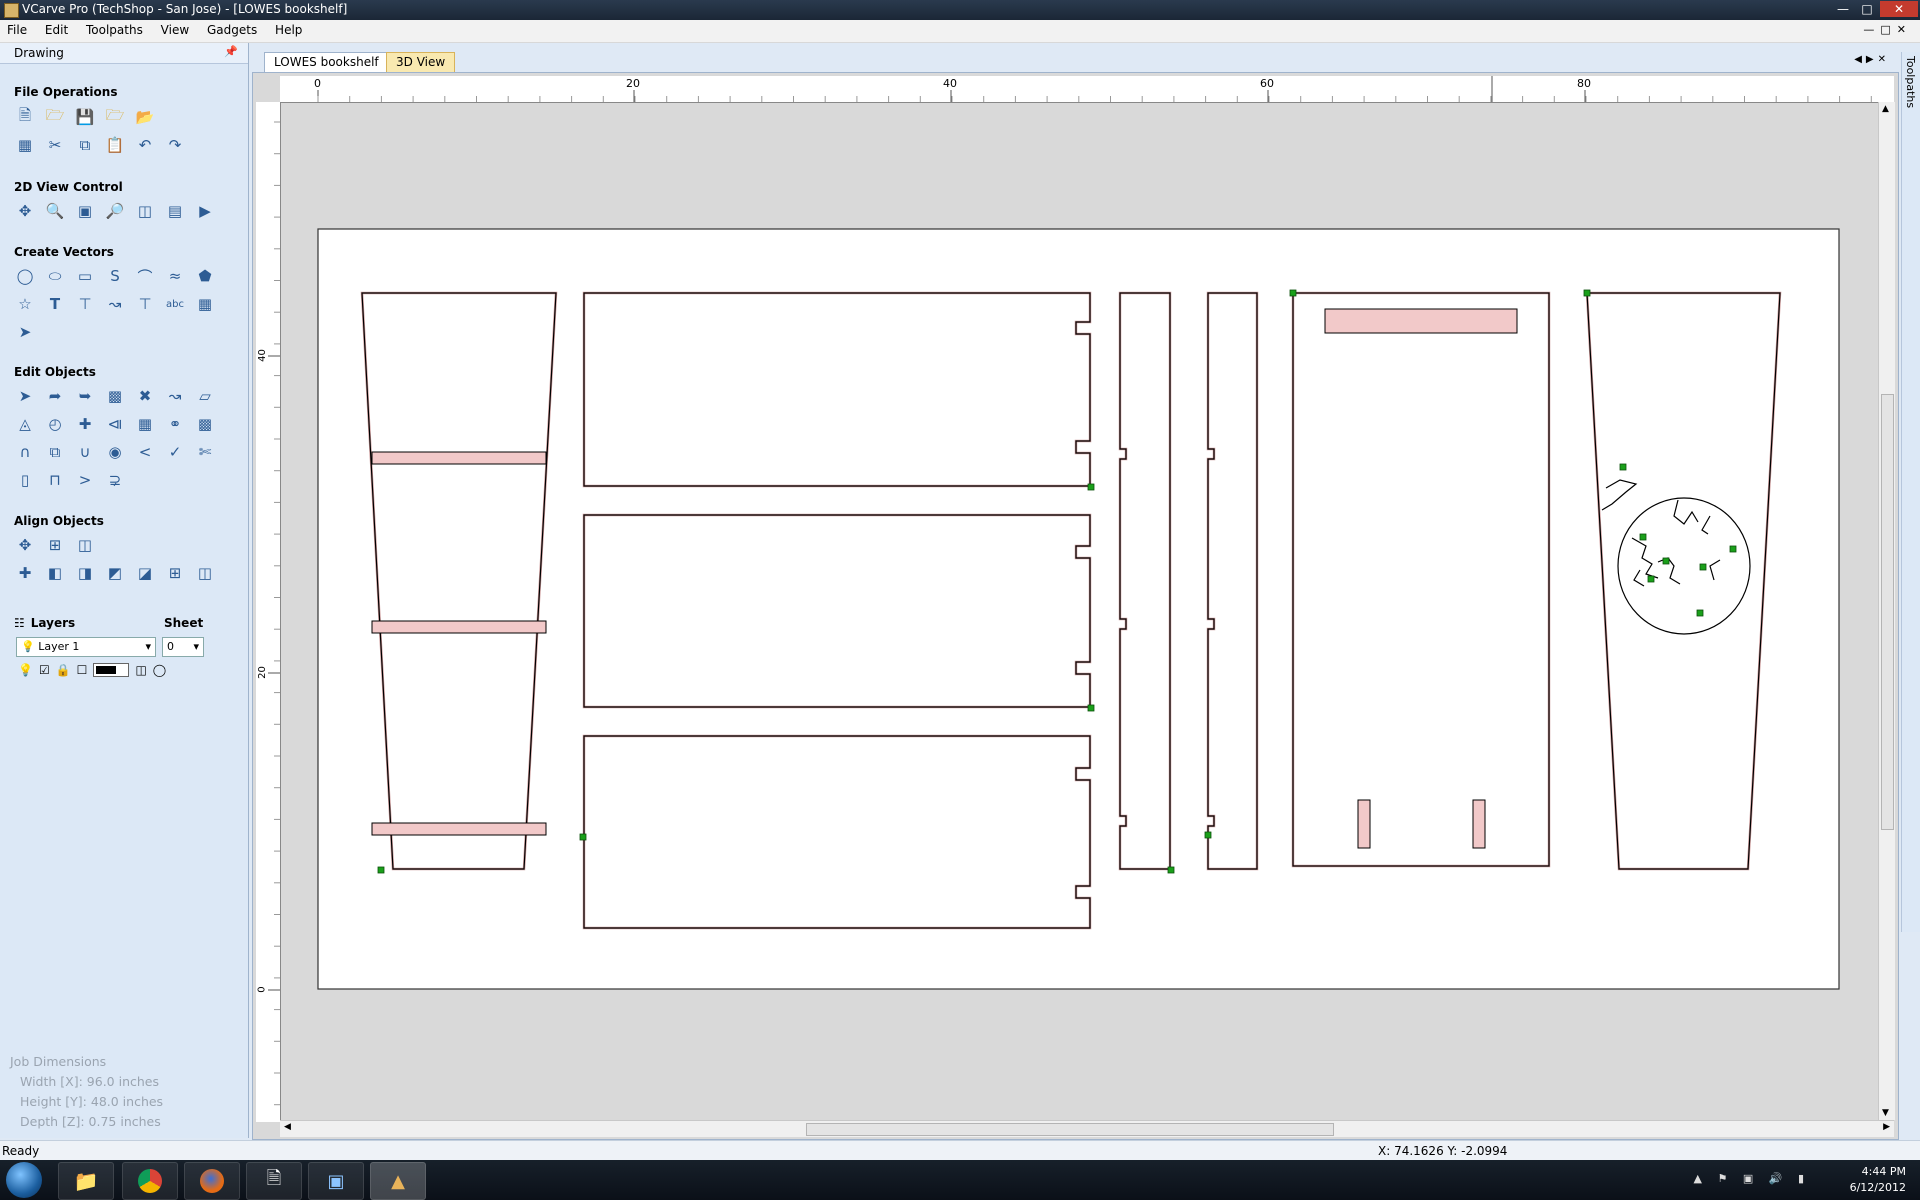  Describe the element at coordinates (1885, 1113) in the screenshot. I see `scroll-down-icon: ▼` at that location.